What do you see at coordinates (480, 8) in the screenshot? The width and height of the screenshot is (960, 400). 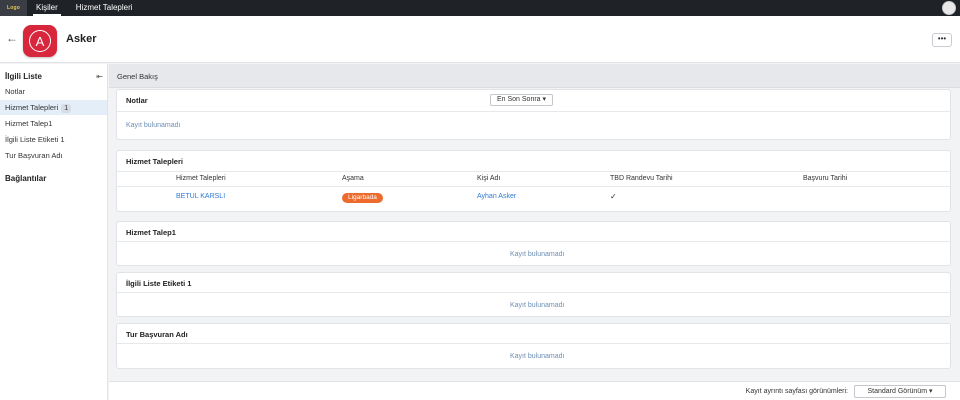 I see `top-navigation-bar: Logo Kişiler Hizmet Talepleri` at bounding box center [480, 8].